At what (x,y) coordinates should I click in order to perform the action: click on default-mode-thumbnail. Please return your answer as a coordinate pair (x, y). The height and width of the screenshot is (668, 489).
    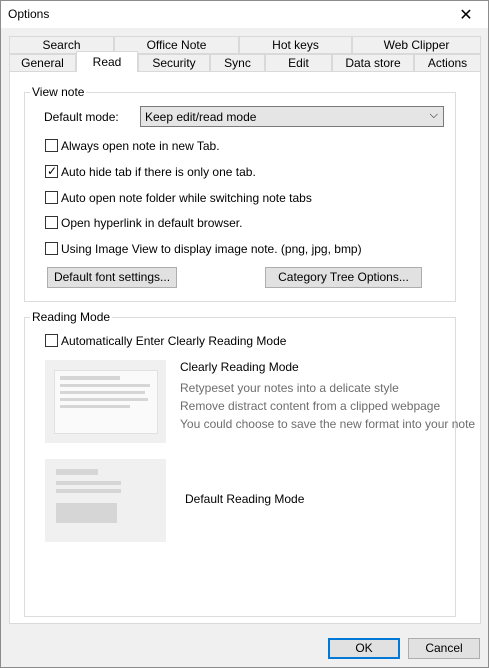
    Looking at the image, I should click on (105, 500).